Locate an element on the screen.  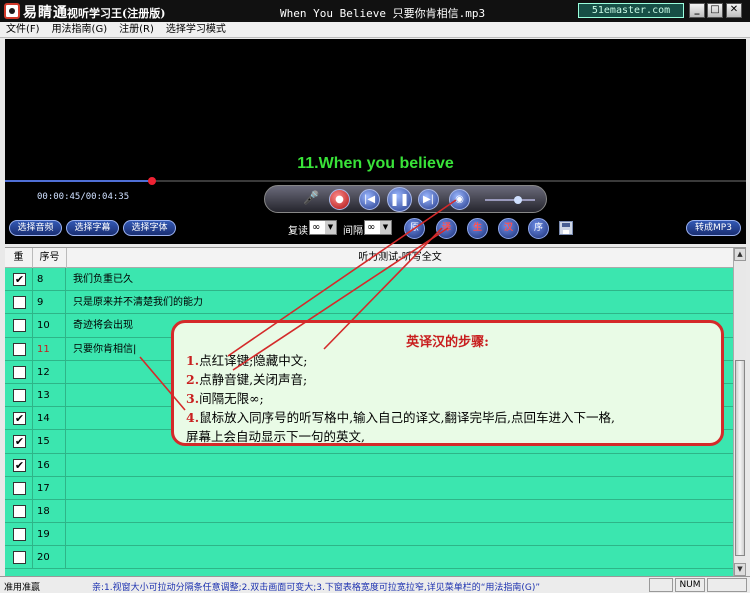
menu-learning-mode: 选择学习模式 is located at coordinates (196, 29).